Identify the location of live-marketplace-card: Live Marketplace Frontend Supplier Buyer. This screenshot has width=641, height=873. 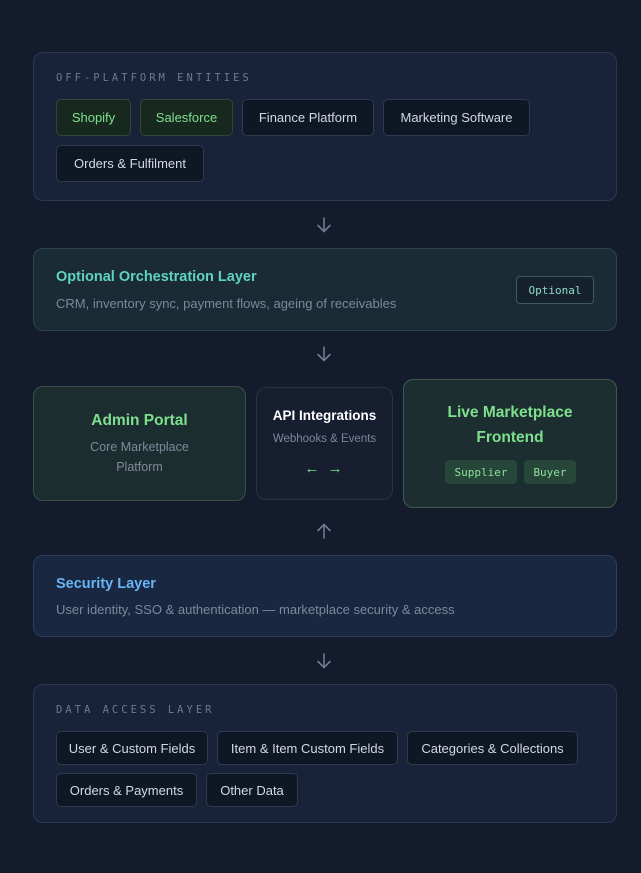
(510, 443).